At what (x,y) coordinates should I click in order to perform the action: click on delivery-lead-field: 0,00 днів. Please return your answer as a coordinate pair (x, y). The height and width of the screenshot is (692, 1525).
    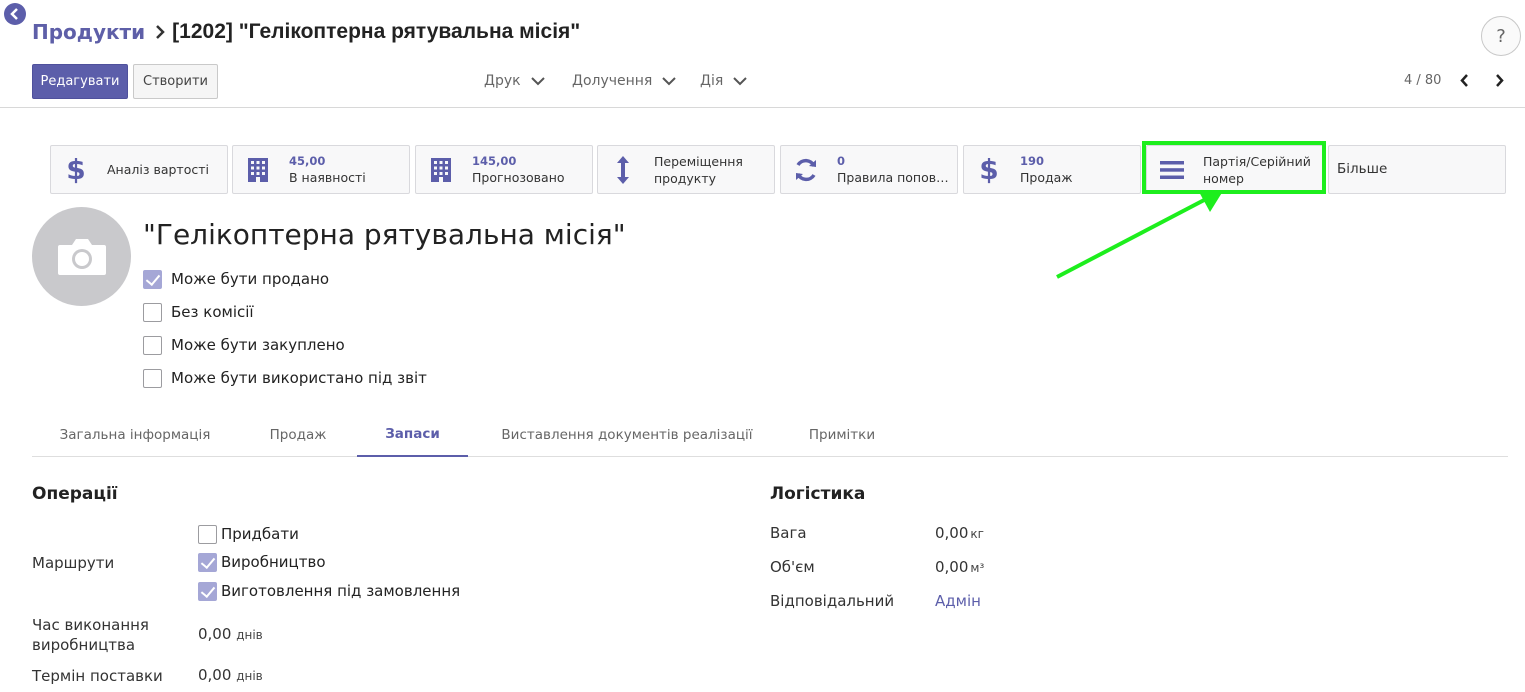
    Looking at the image, I should click on (230, 675).